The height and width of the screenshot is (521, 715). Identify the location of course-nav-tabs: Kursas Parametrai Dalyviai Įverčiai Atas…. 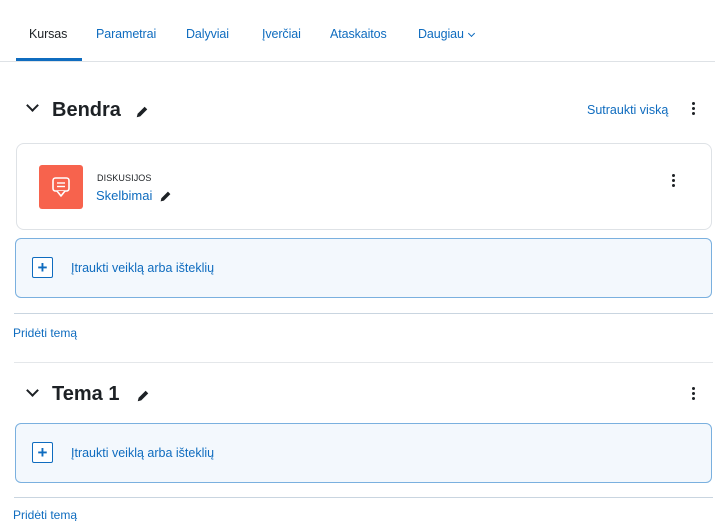
(357, 31).